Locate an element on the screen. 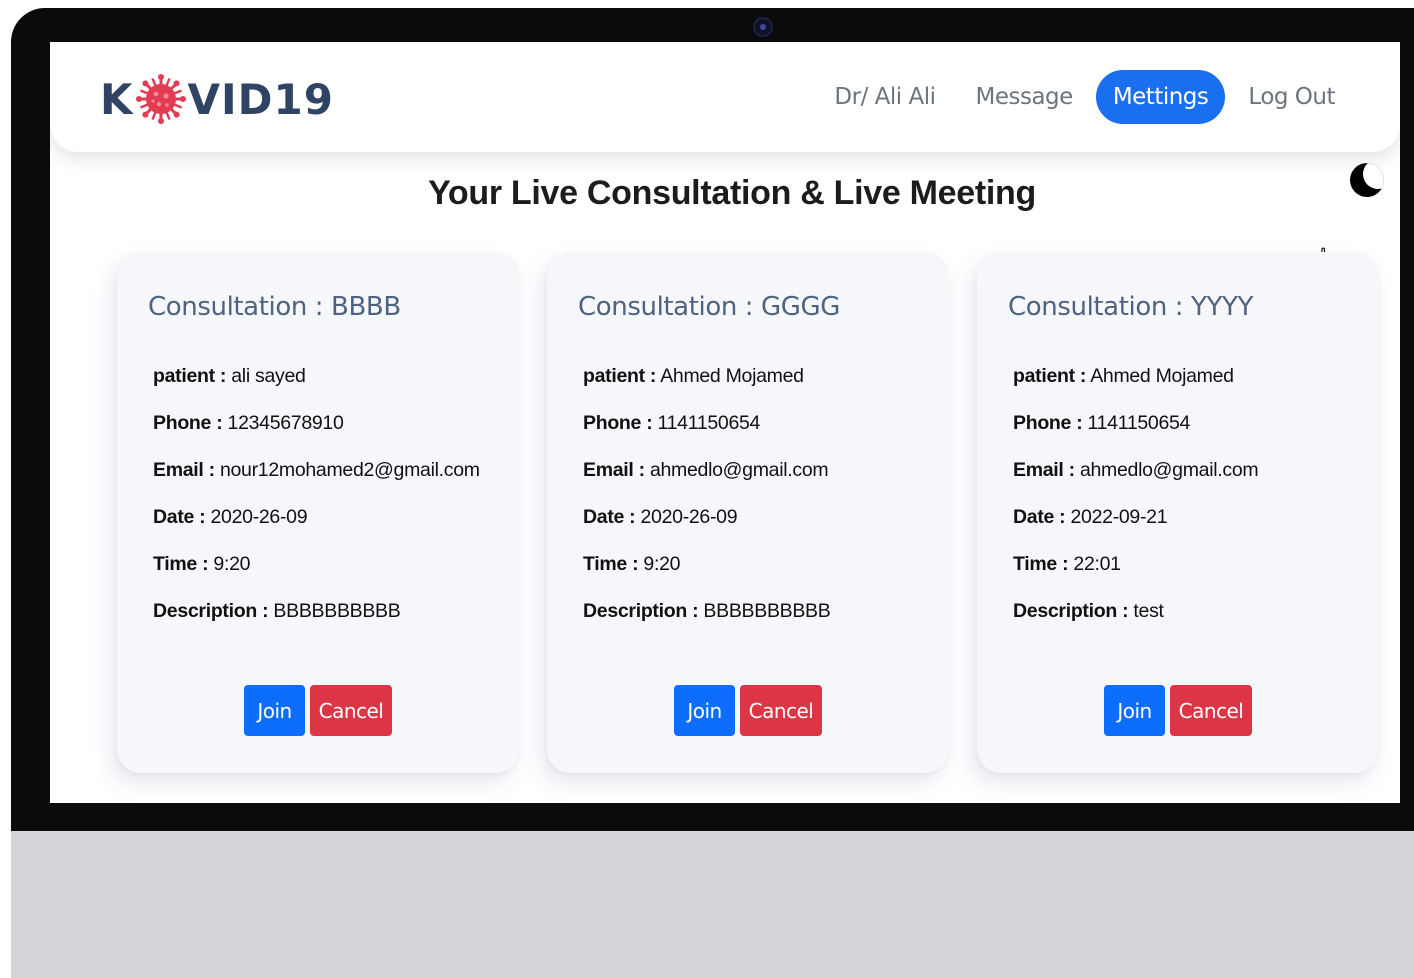 The width and height of the screenshot is (1414, 978). date-value: 2022-09-21 is located at coordinates (1119, 517).